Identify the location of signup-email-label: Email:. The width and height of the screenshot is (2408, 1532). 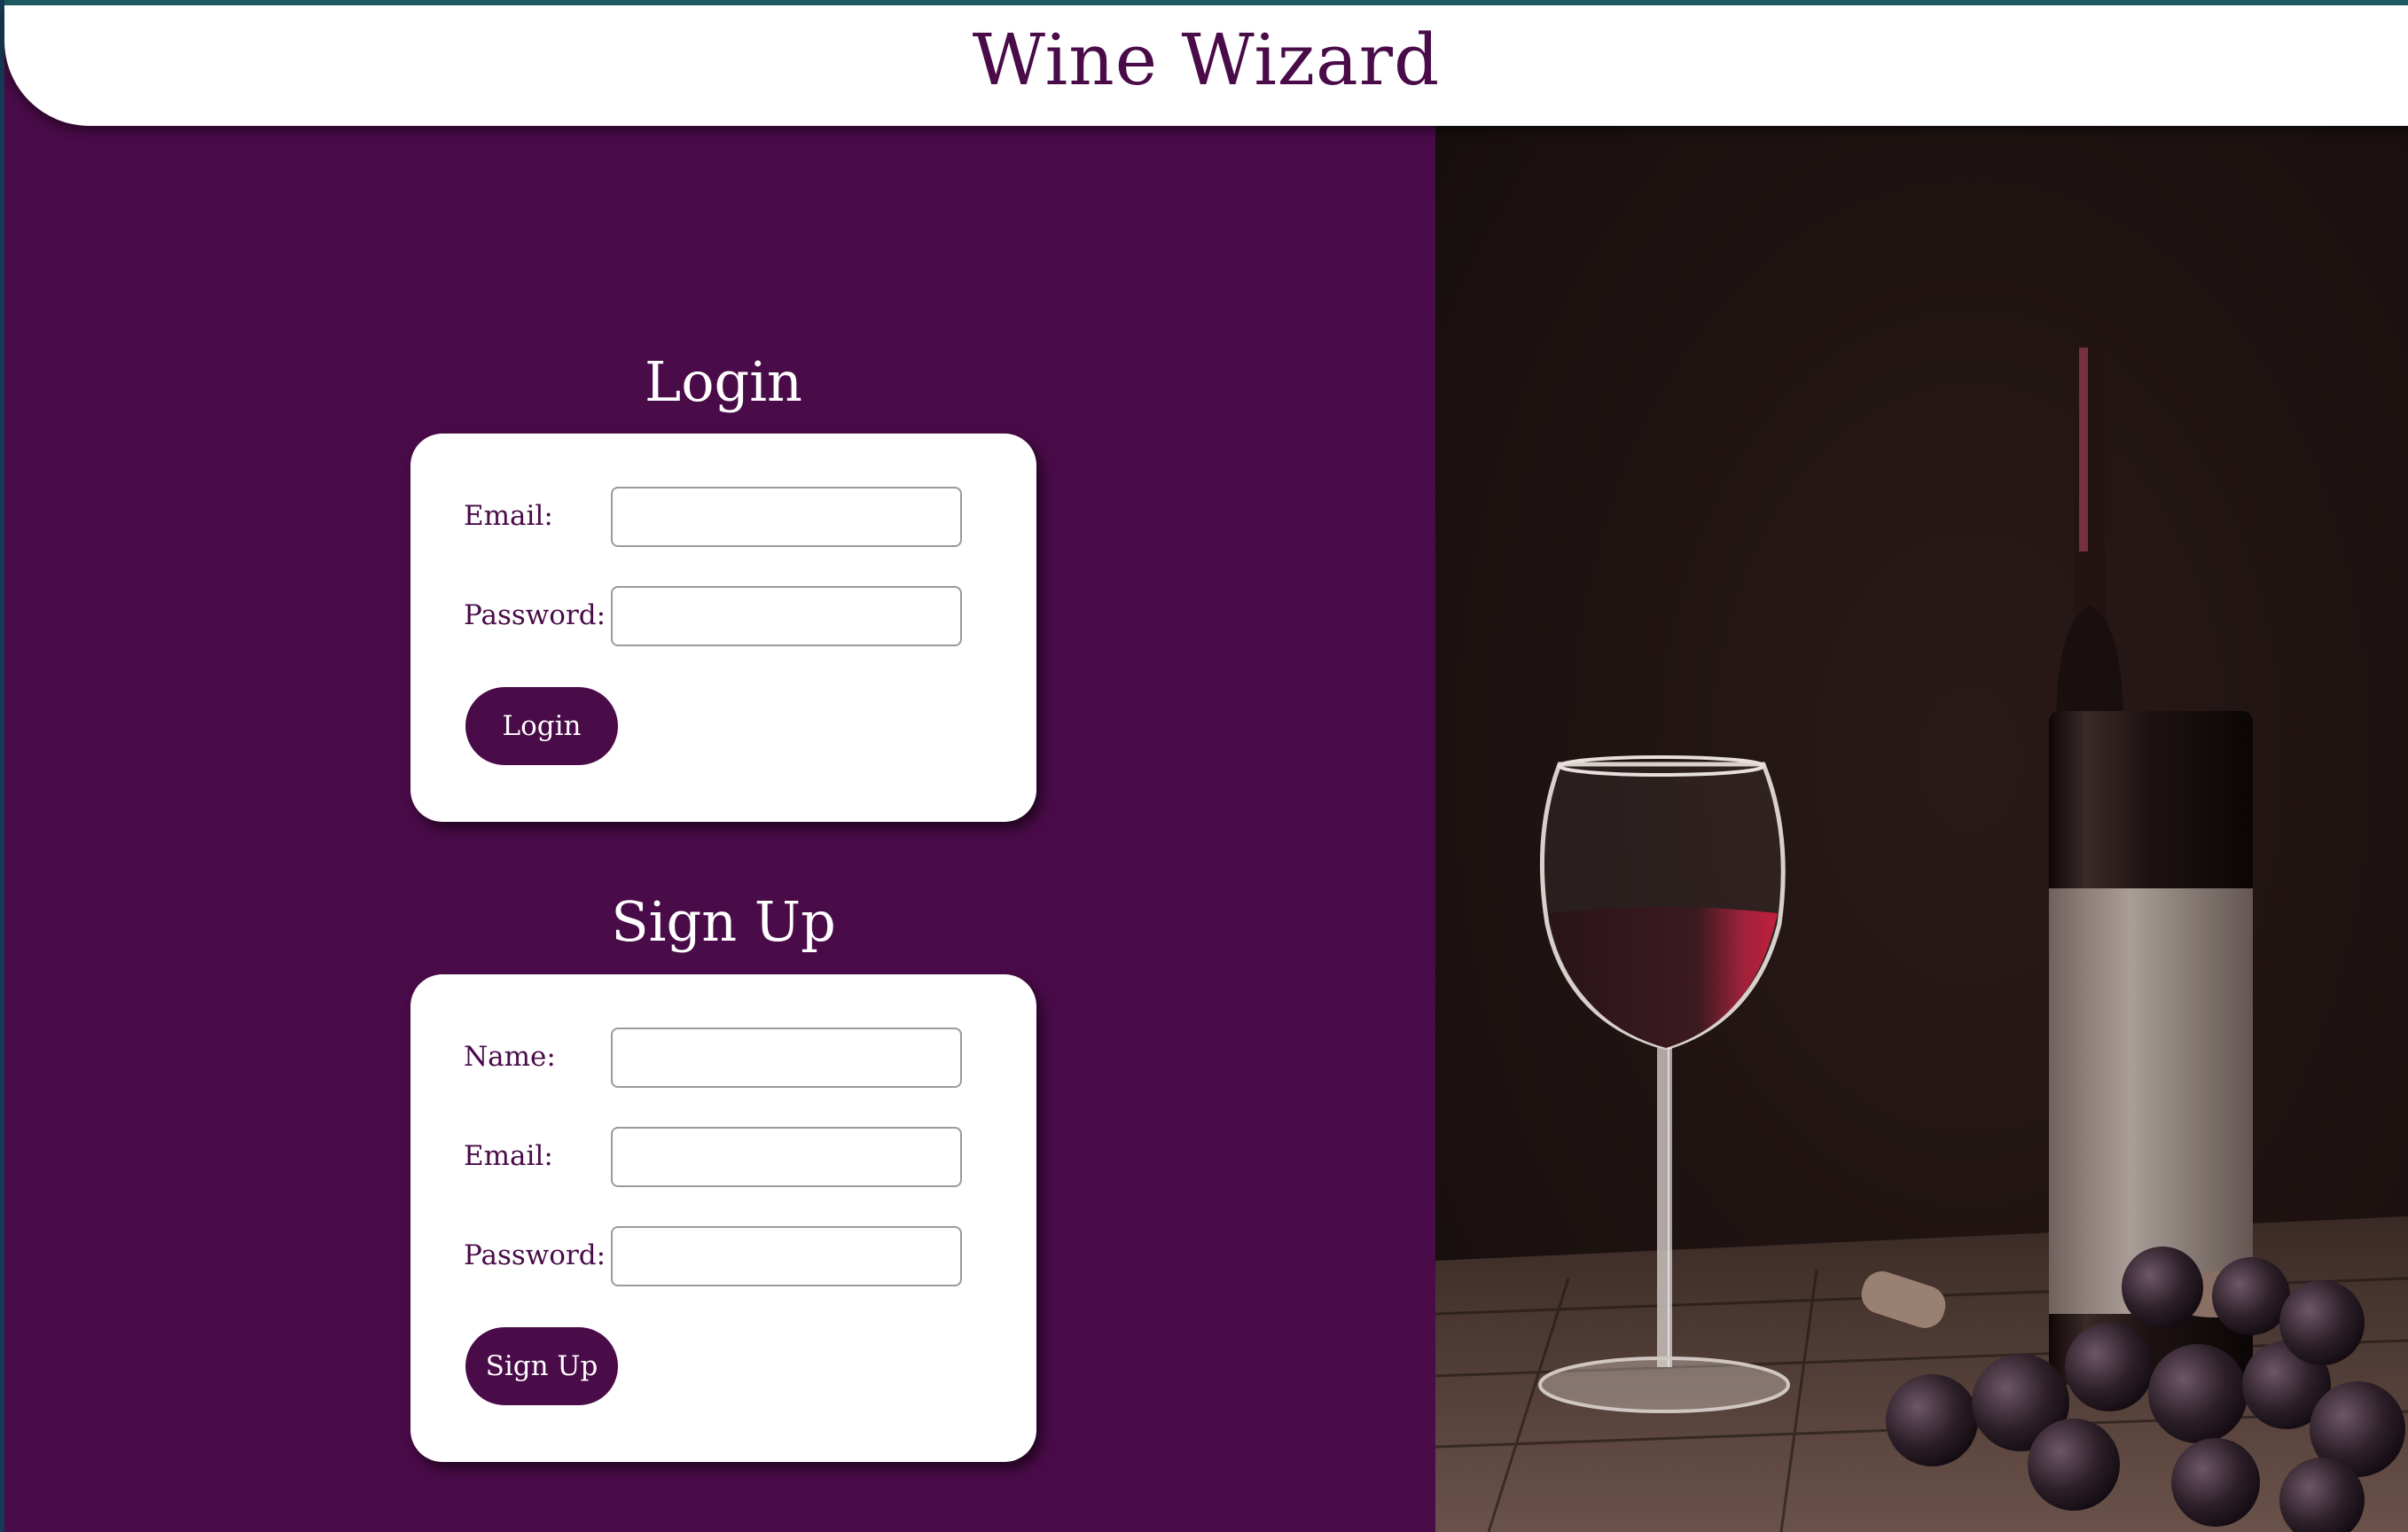
(508, 1156).